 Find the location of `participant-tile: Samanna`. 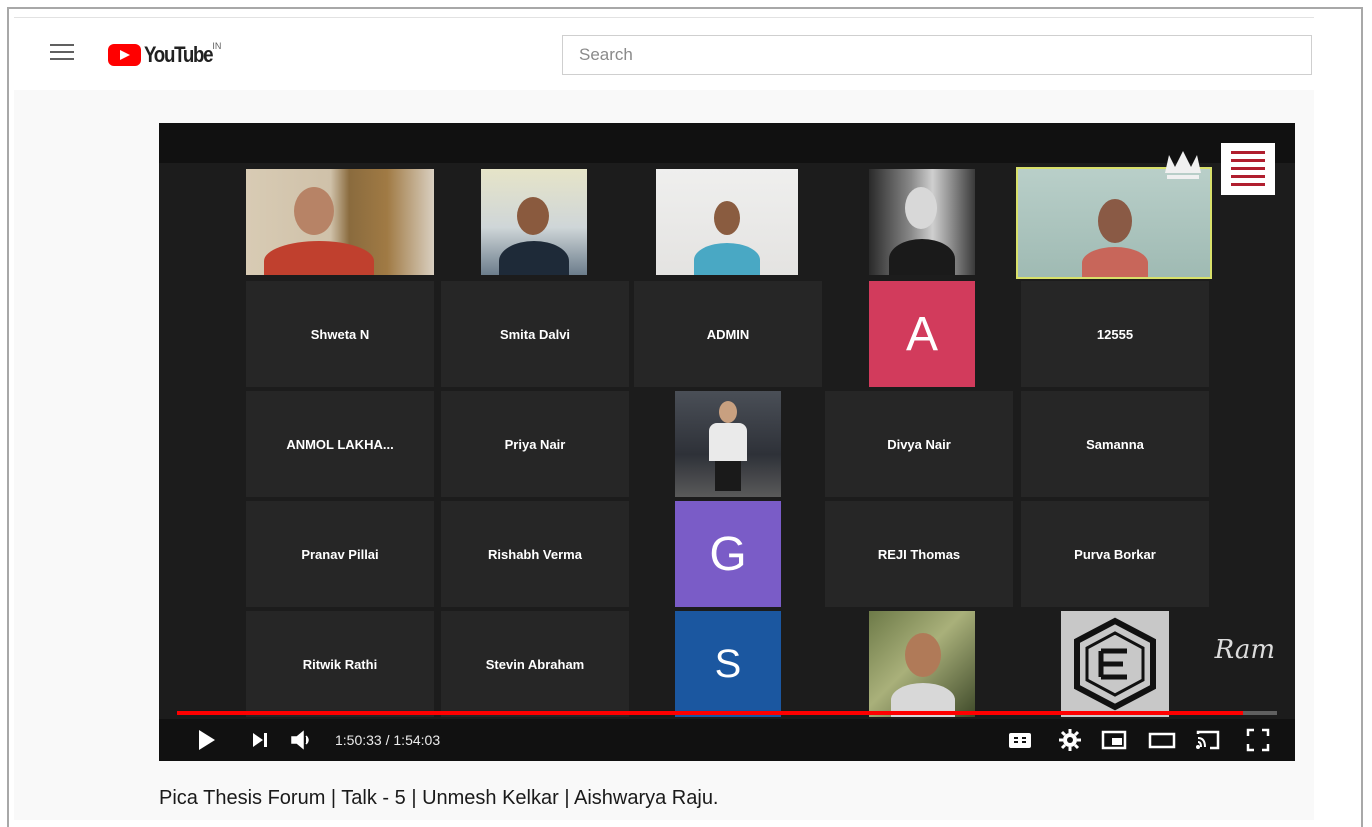

participant-tile: Samanna is located at coordinates (1115, 444).